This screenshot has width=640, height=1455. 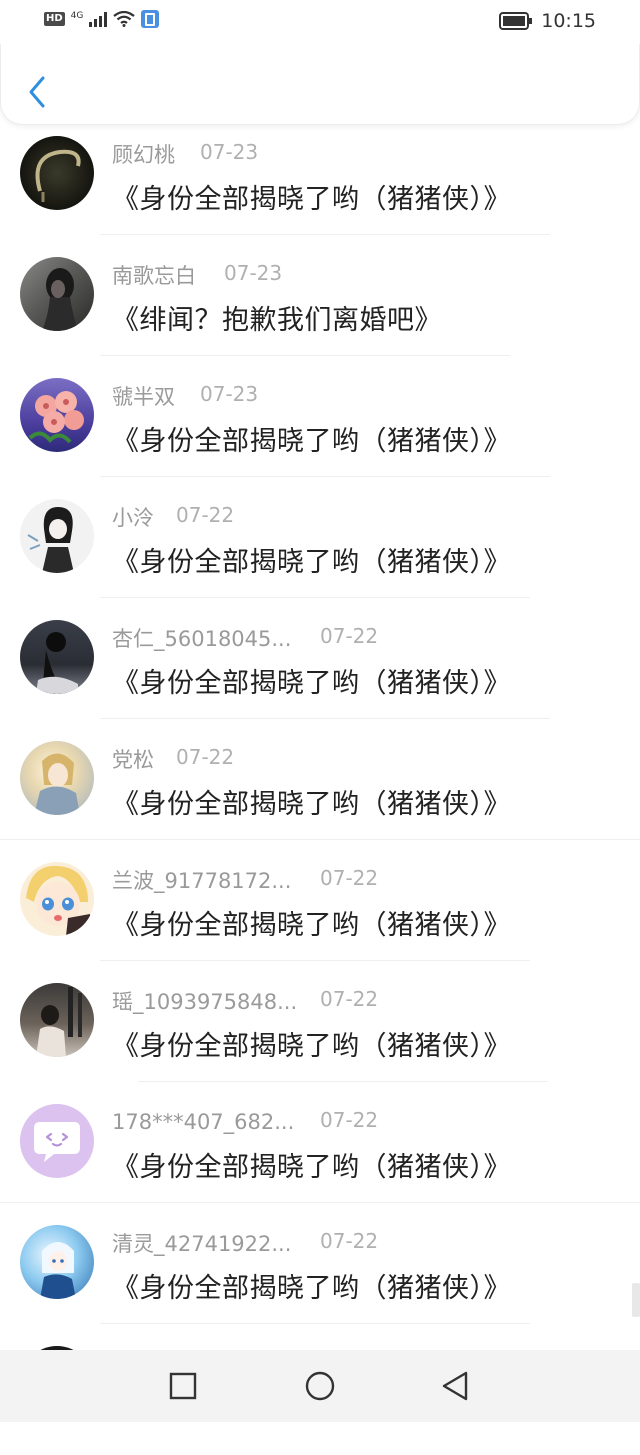 I want to click on comment-author: 兰波_91778172... 07-22, so click(x=245, y=880).